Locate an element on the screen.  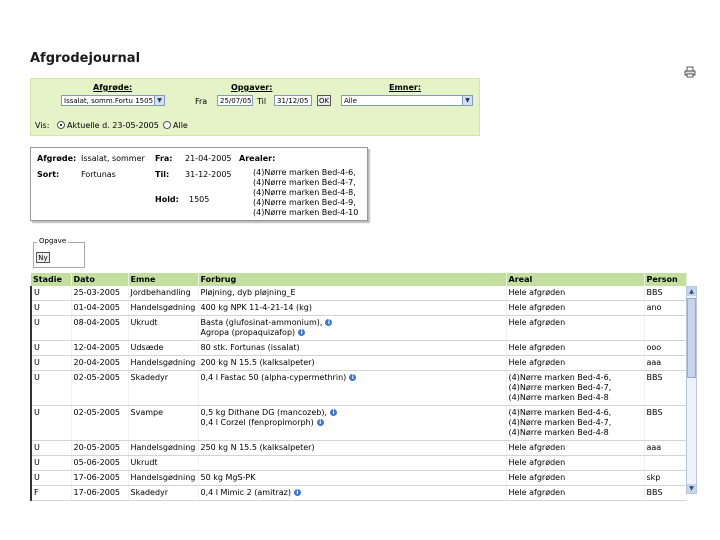
emner-select-value: Alle is located at coordinates (350, 101).